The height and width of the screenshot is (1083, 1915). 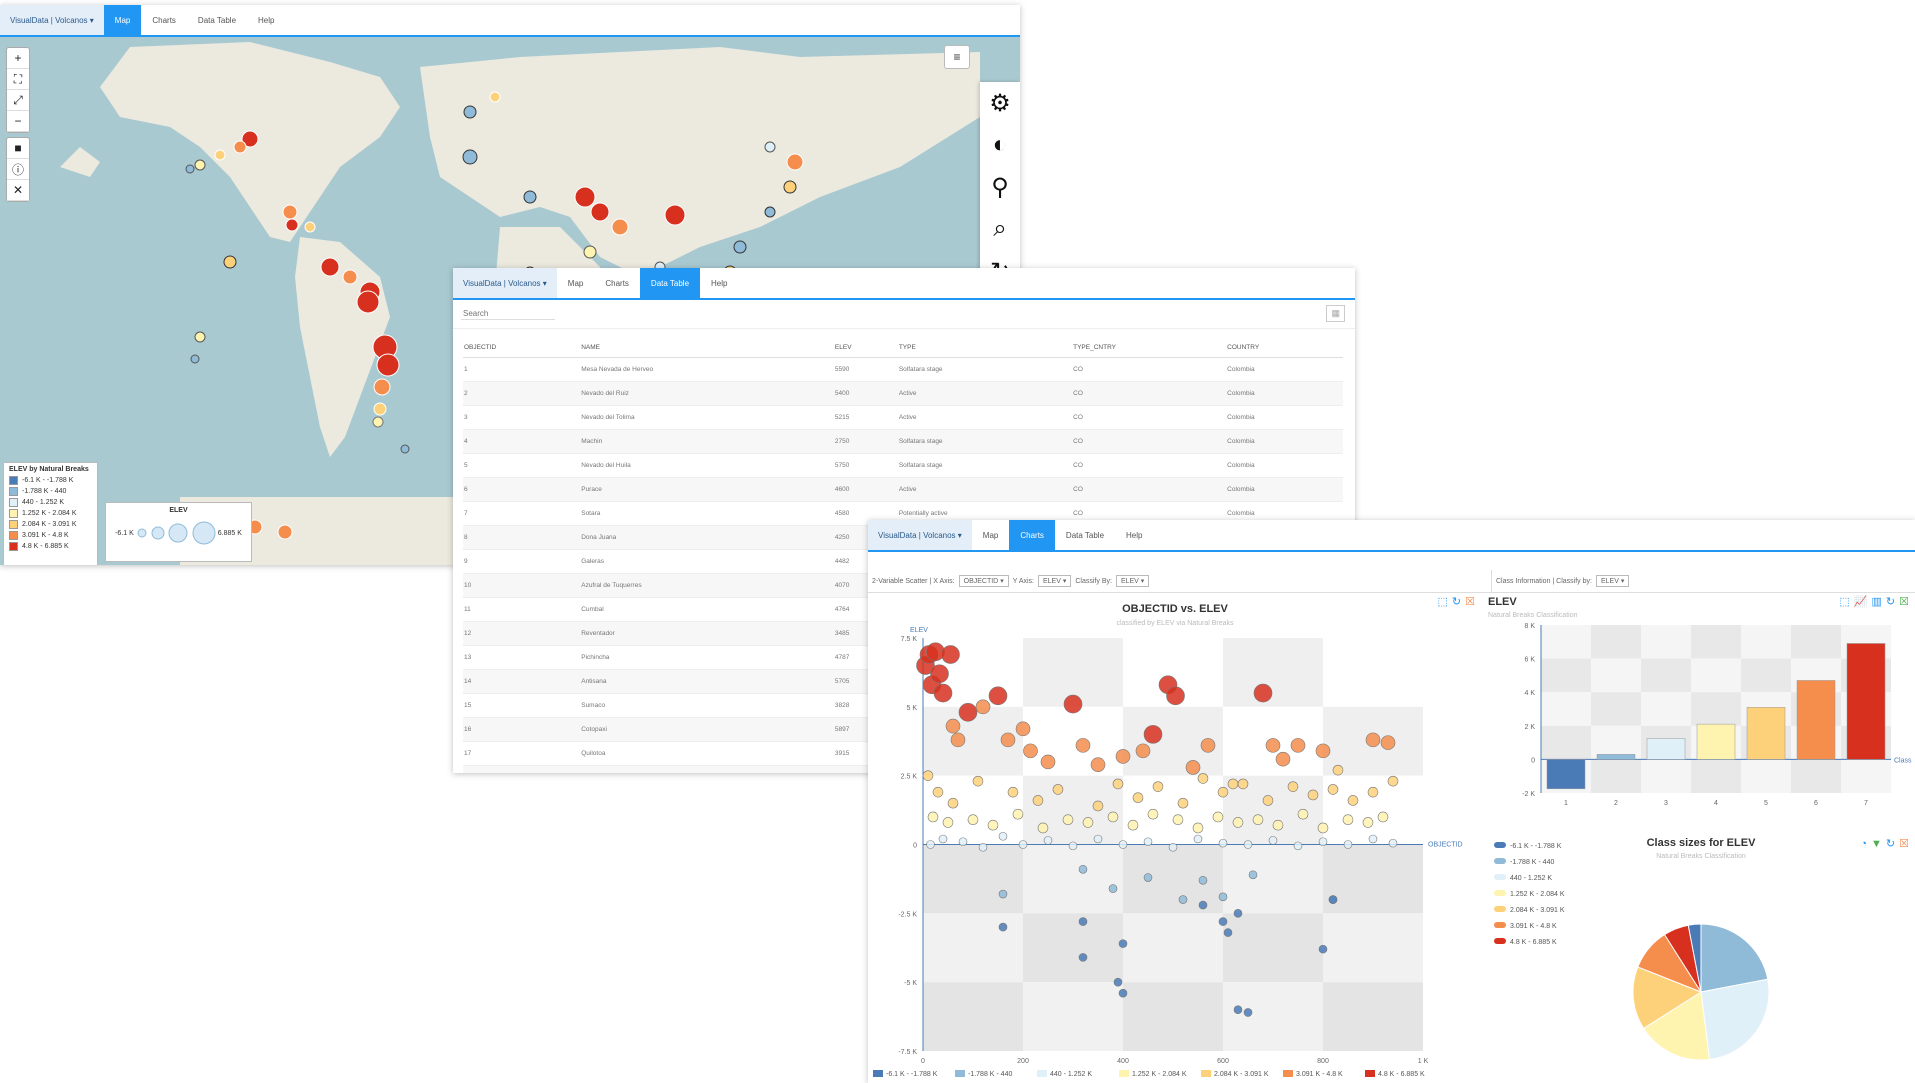 I want to click on measure-icon: ⤢, so click(x=18, y=100).